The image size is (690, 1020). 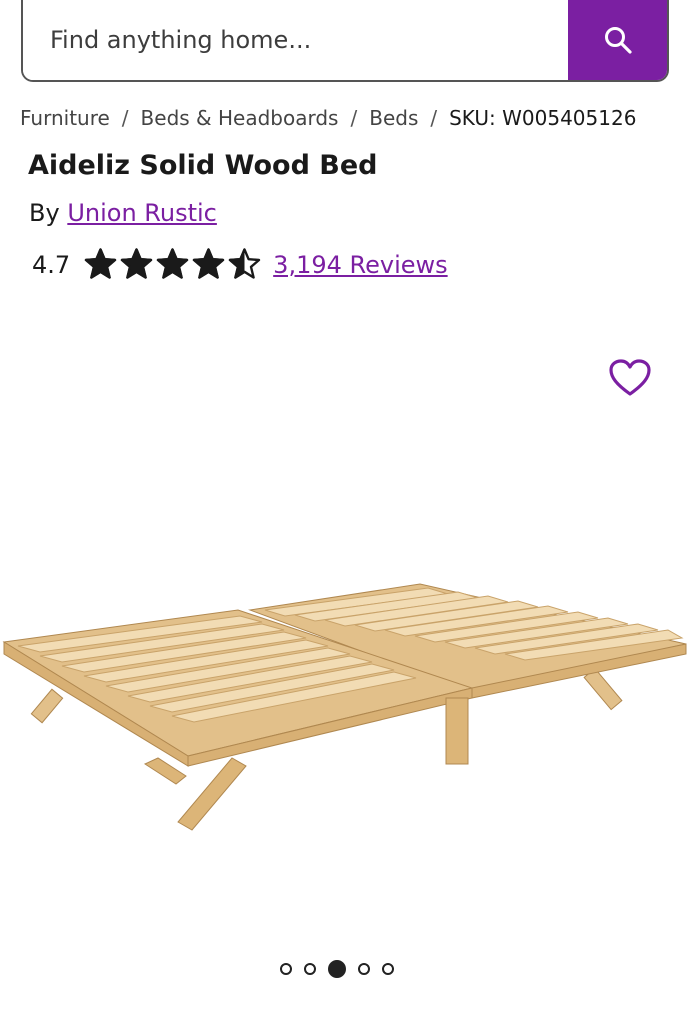 I want to click on search-button, so click(x=617, y=40).